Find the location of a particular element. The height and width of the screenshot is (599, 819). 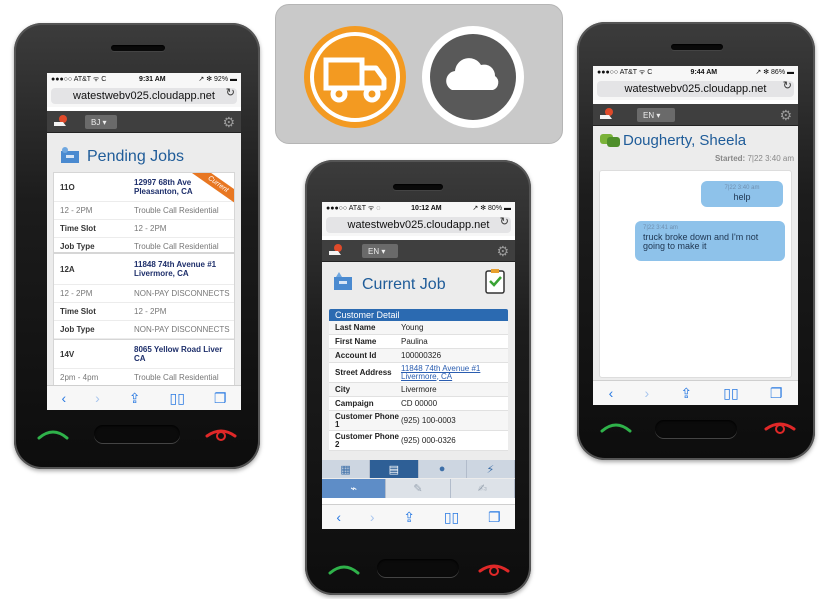

job-address: 11848 74th Avenue #1 Livermore, CA is located at coordinates (175, 269).